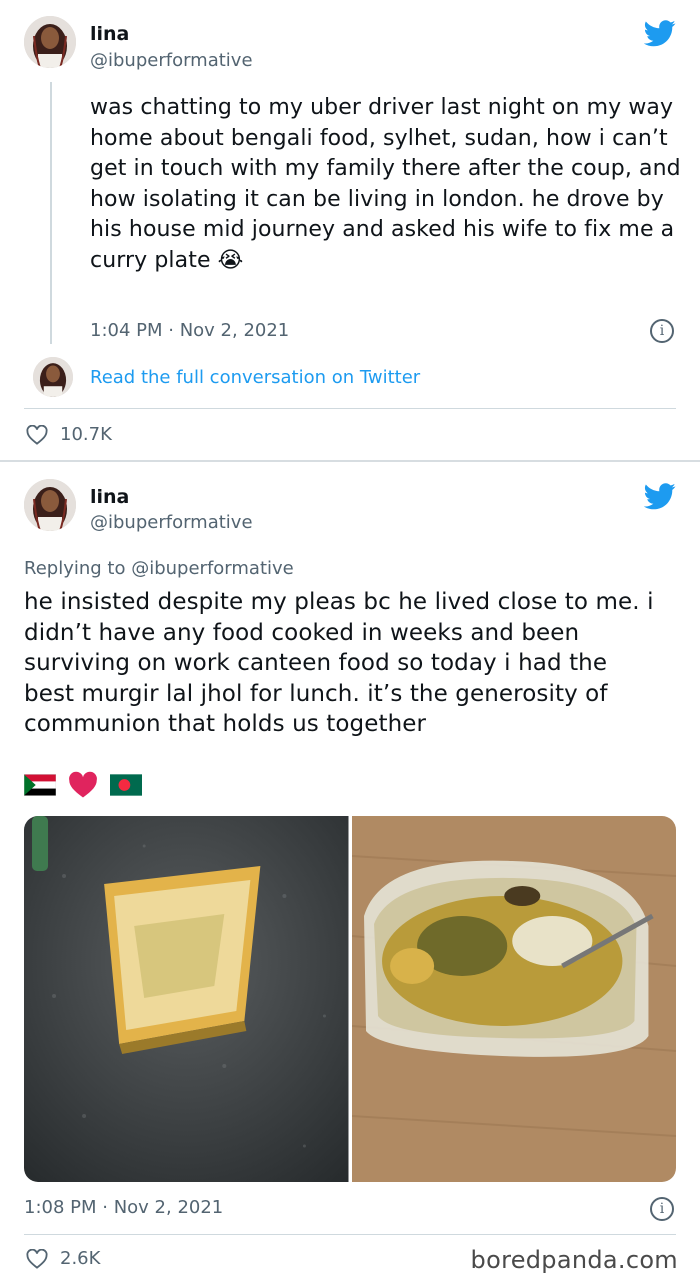 Image resolution: width=700 pixels, height=1286 pixels. Describe the element at coordinates (574, 1260) in the screenshot. I see `watermark: boredpanda.com` at that location.